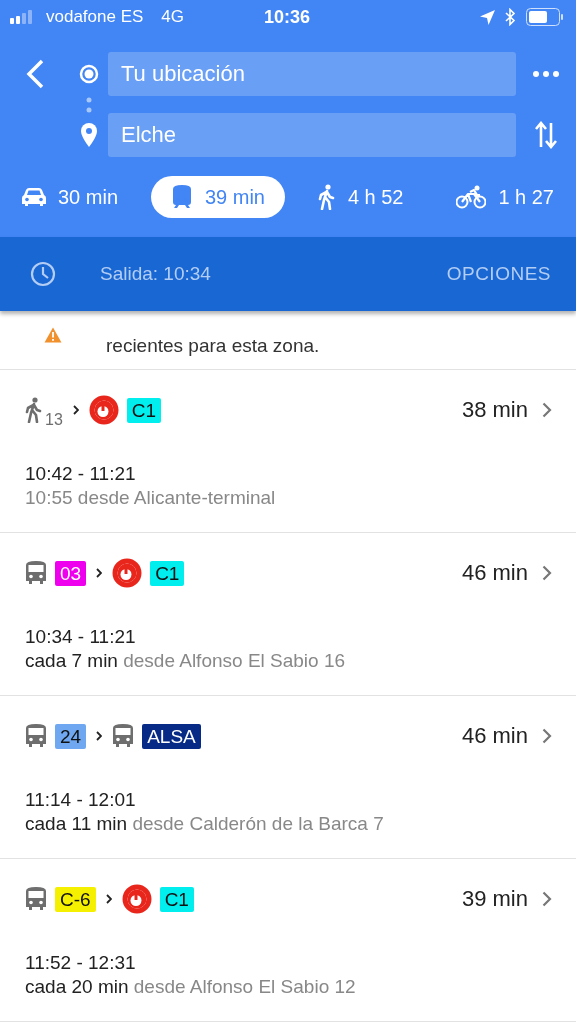  What do you see at coordinates (312, 74) in the screenshot?
I see `origin-field: Tu ubicación` at bounding box center [312, 74].